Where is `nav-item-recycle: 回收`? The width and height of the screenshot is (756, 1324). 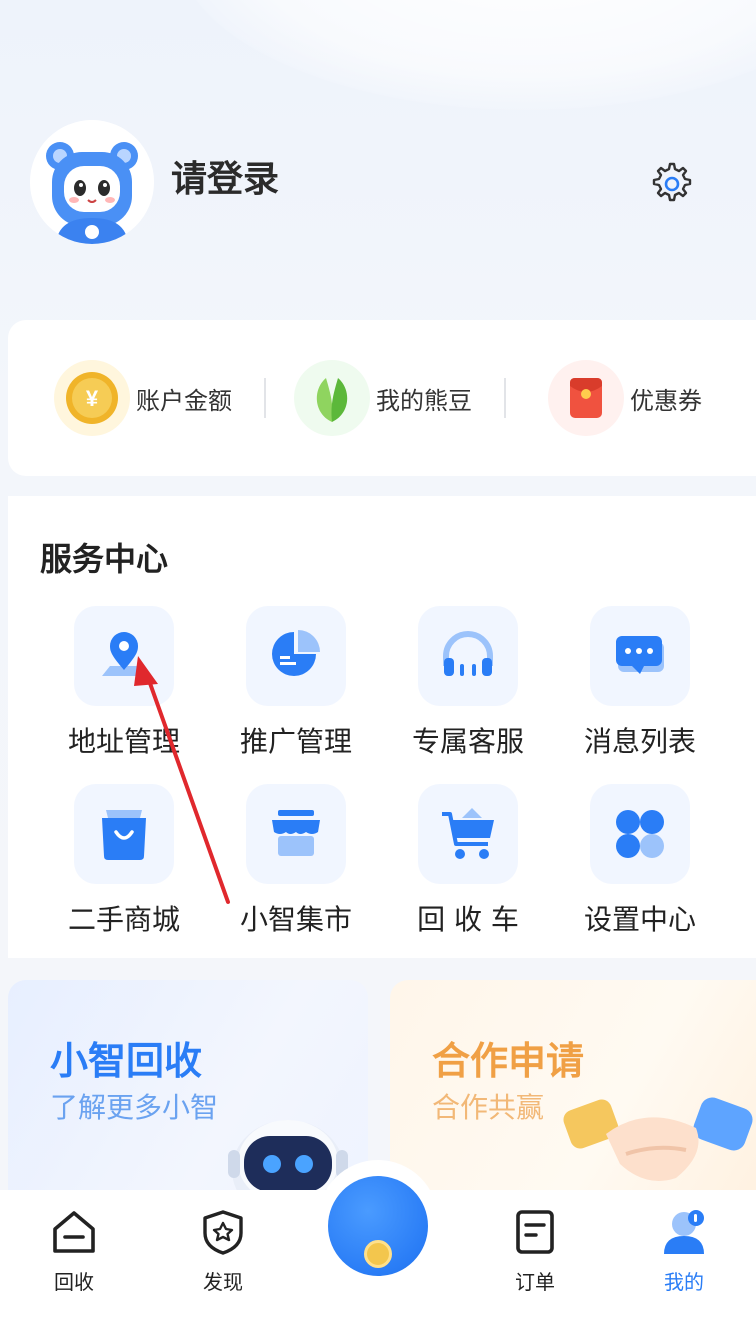
nav-item-recycle: 回收 is located at coordinates (74, 1251).